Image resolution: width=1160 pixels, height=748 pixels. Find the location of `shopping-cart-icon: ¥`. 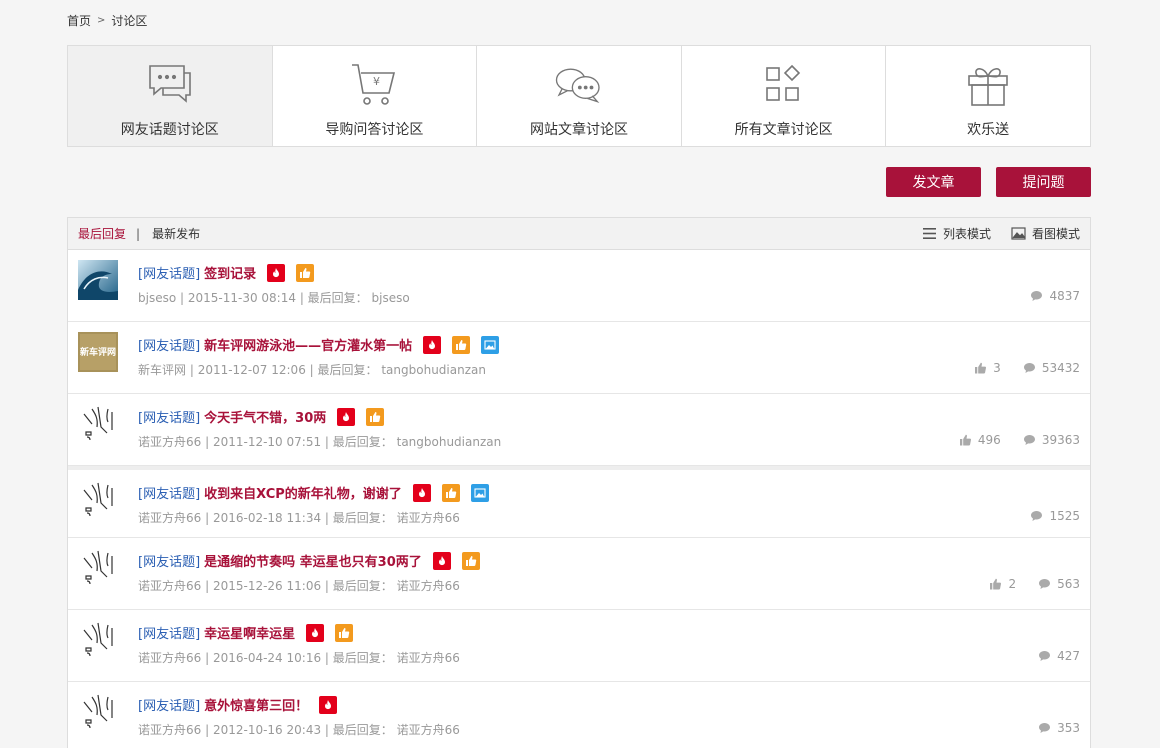

shopping-cart-icon: ¥ is located at coordinates (374, 84).